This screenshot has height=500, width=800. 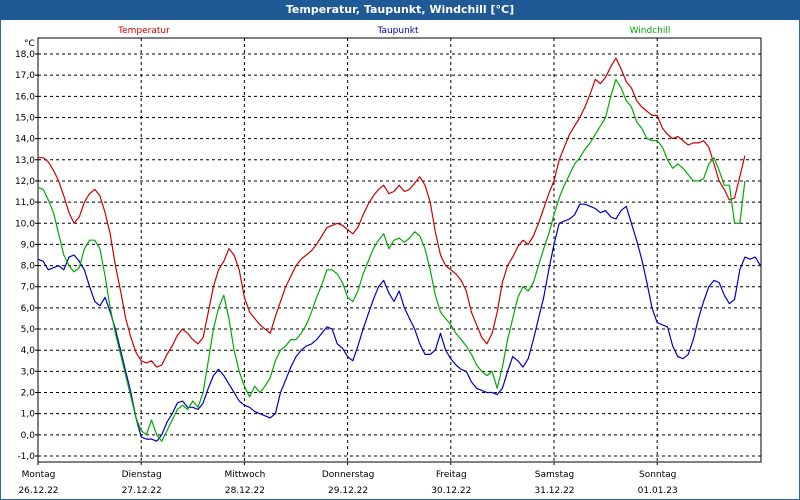 I want to click on y-tick-label: 1,0, so click(x=28, y=415).